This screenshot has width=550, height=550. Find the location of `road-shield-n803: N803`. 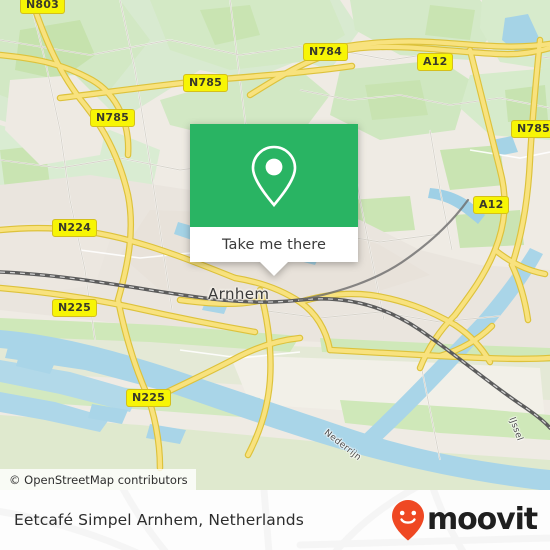

road-shield-n803: N803 is located at coordinates (42, 7).